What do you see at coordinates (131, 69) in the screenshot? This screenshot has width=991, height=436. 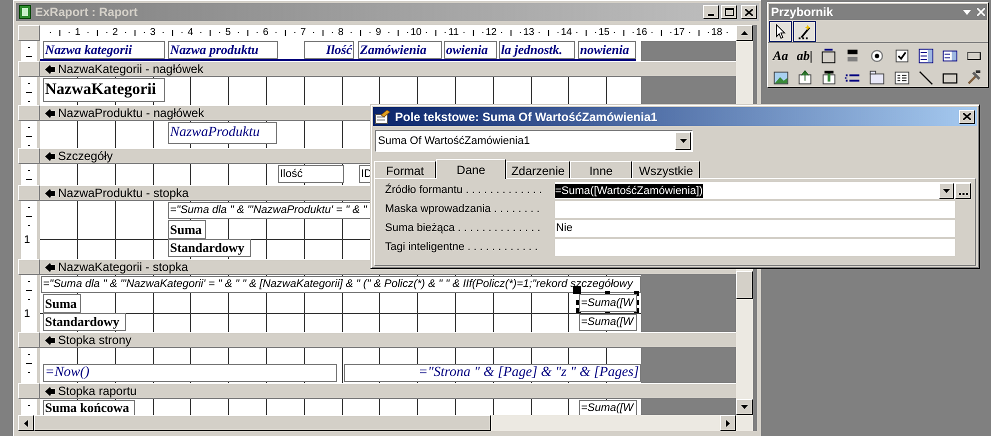 I see `section-title: NazwaKategorii - nagłówek` at bounding box center [131, 69].